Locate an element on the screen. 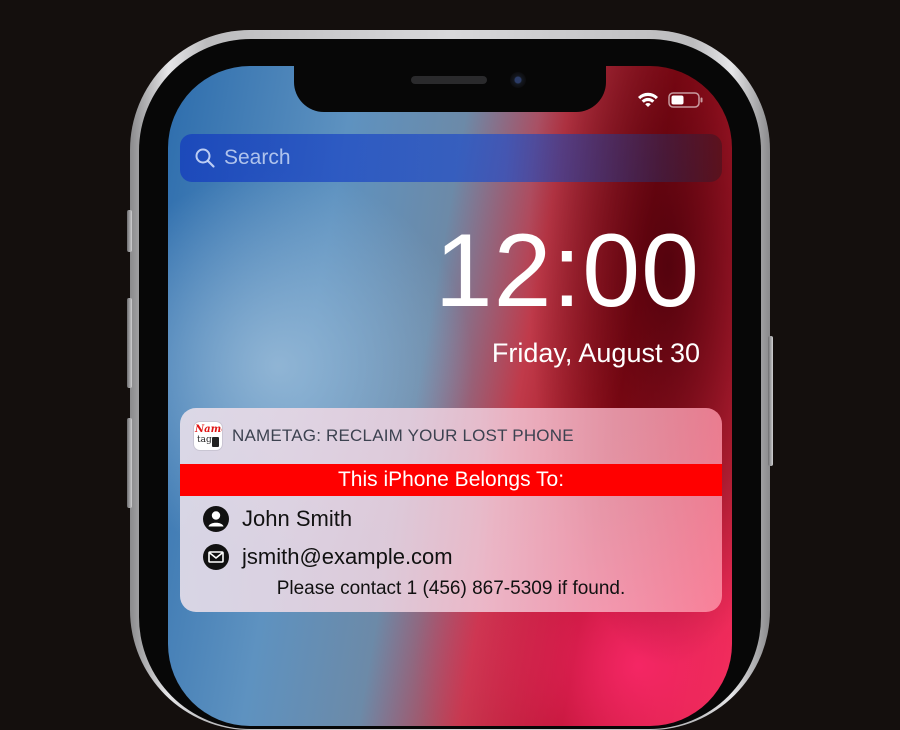  volume-up-button is located at coordinates (129, 343).